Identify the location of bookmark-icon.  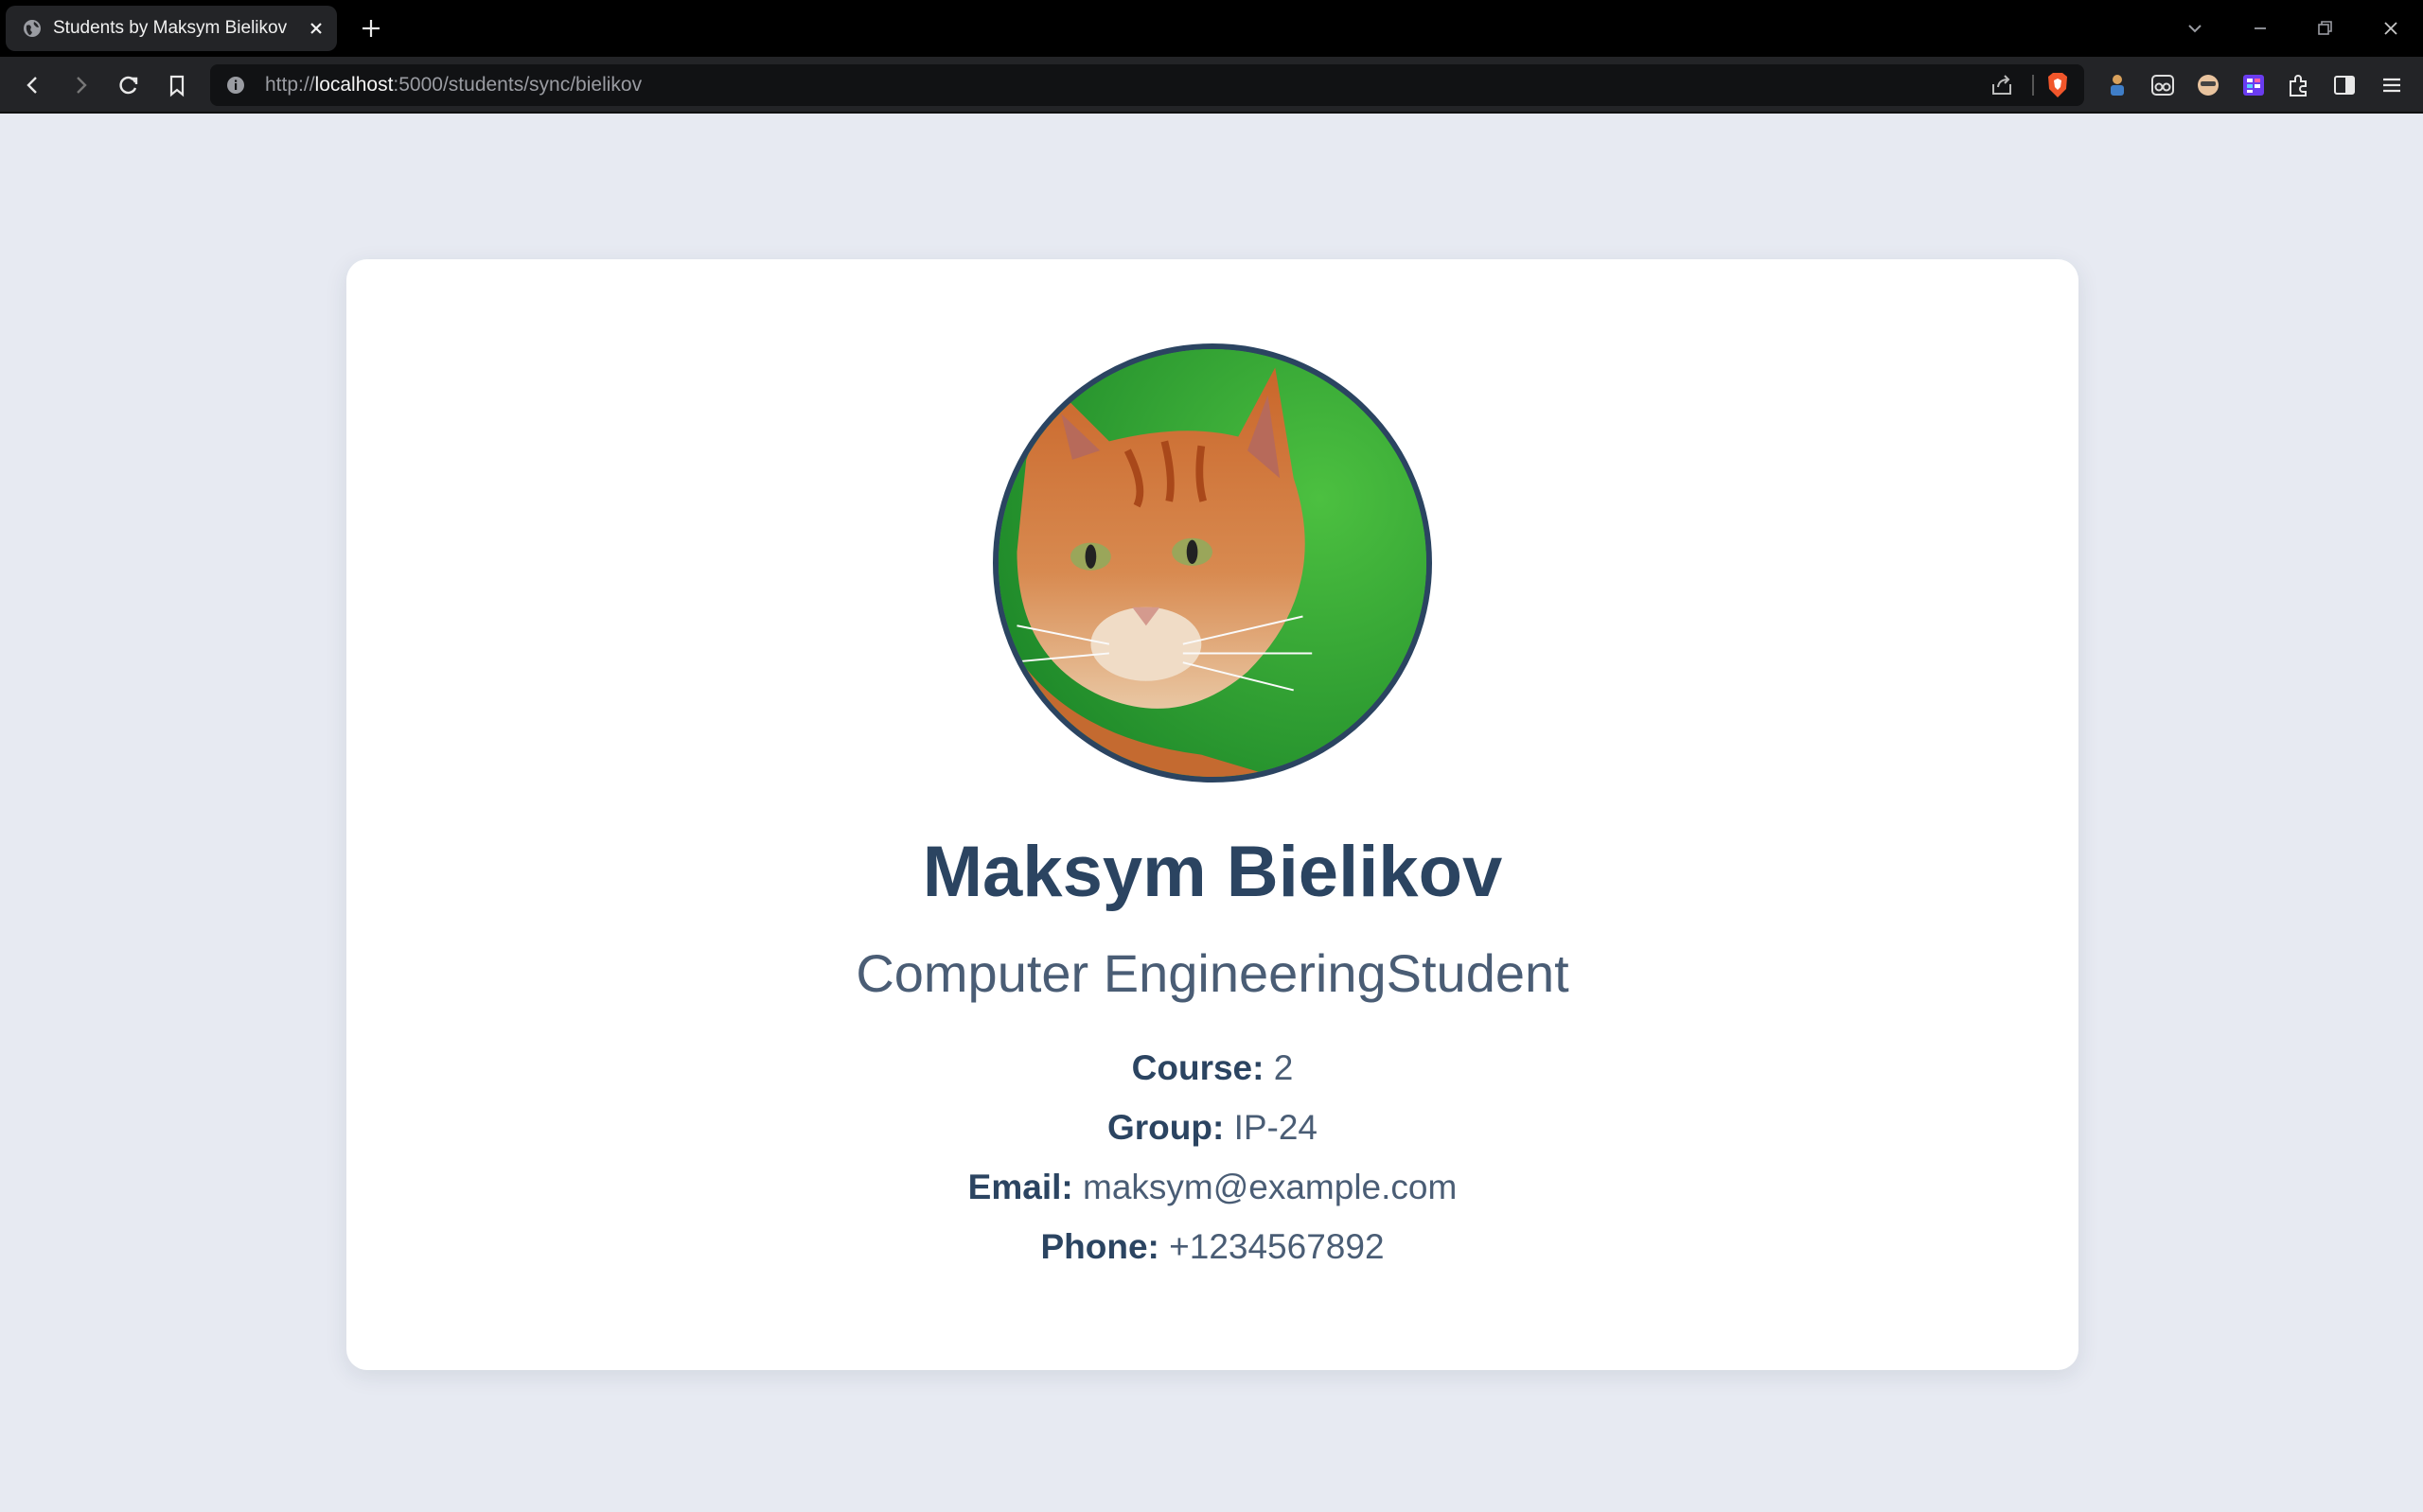
(177, 85).